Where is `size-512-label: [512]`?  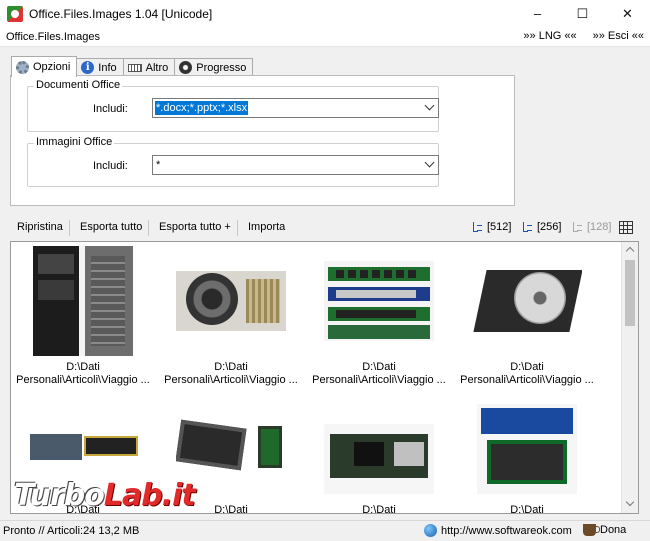
size-512-label: [512] is located at coordinates (499, 227).